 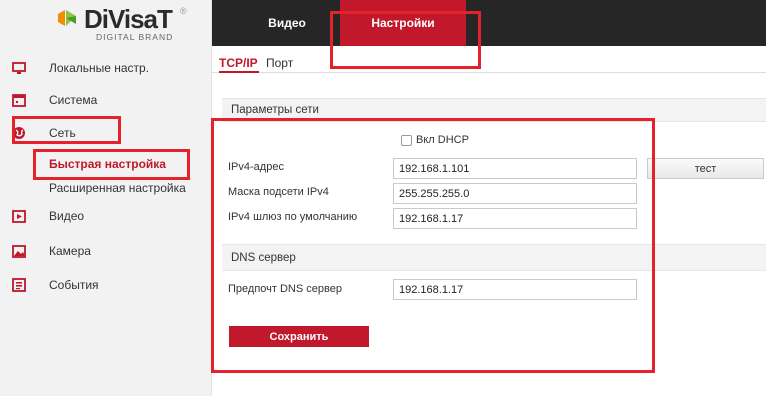 What do you see at coordinates (494, 110) in the screenshot?
I see `network-params-header: Параметры сети` at bounding box center [494, 110].